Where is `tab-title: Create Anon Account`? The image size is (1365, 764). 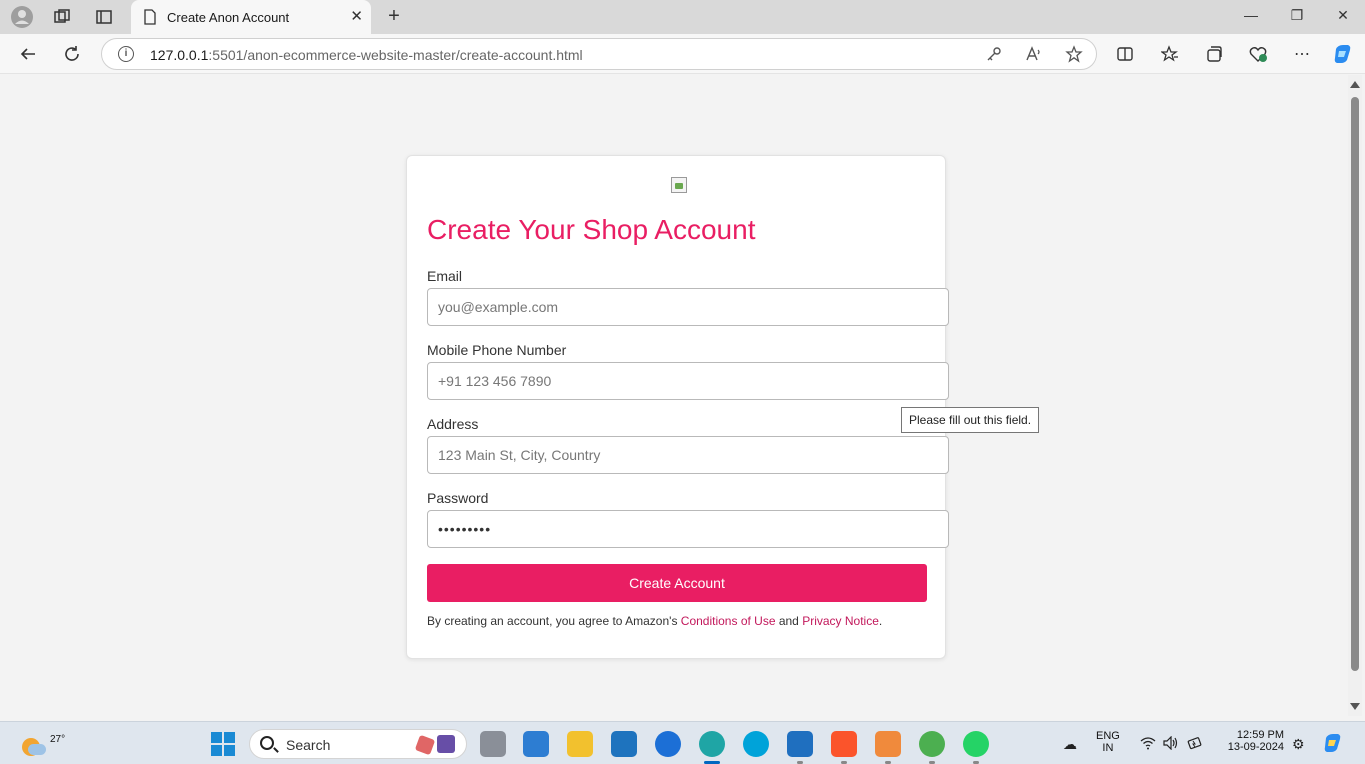 tab-title: Create Anon Account is located at coordinates (228, 17).